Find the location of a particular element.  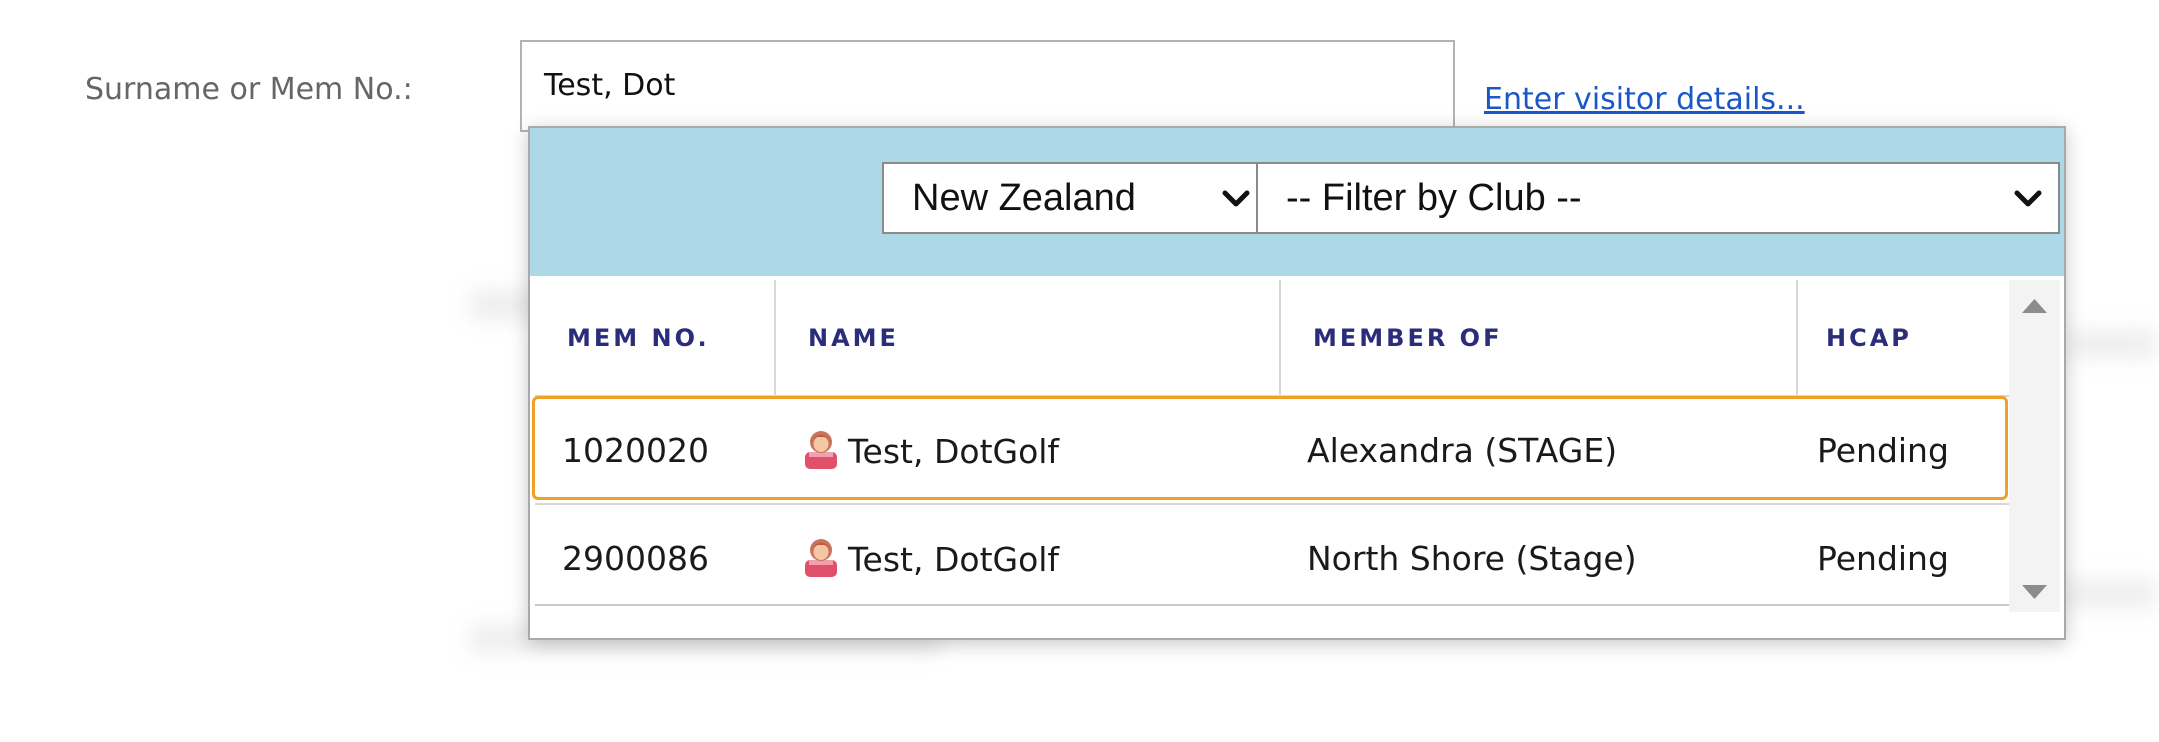

member-of-cell: Alexandra (STAGE) is located at coordinates (1462, 450).